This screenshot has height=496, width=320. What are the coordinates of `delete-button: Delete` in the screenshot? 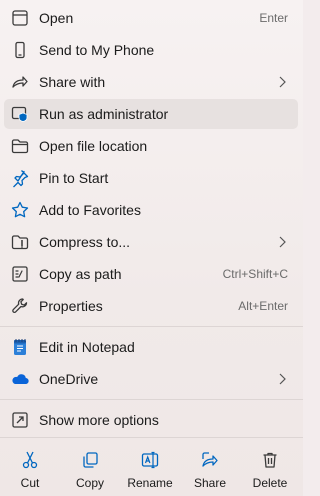 It's located at (270, 468).